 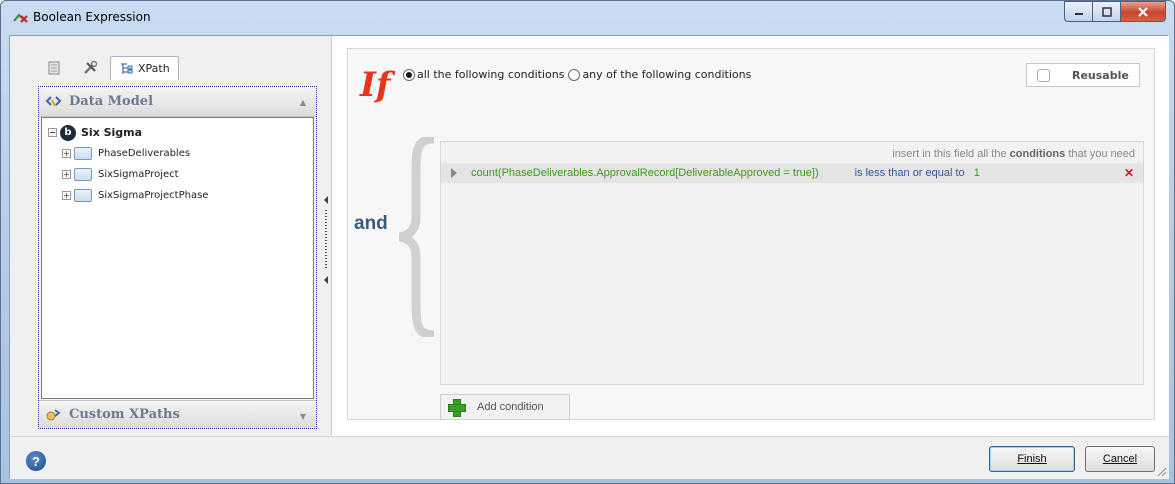 What do you see at coordinates (177, 102) in the screenshot?
I see `data-model-header: Data Model ▲` at bounding box center [177, 102].